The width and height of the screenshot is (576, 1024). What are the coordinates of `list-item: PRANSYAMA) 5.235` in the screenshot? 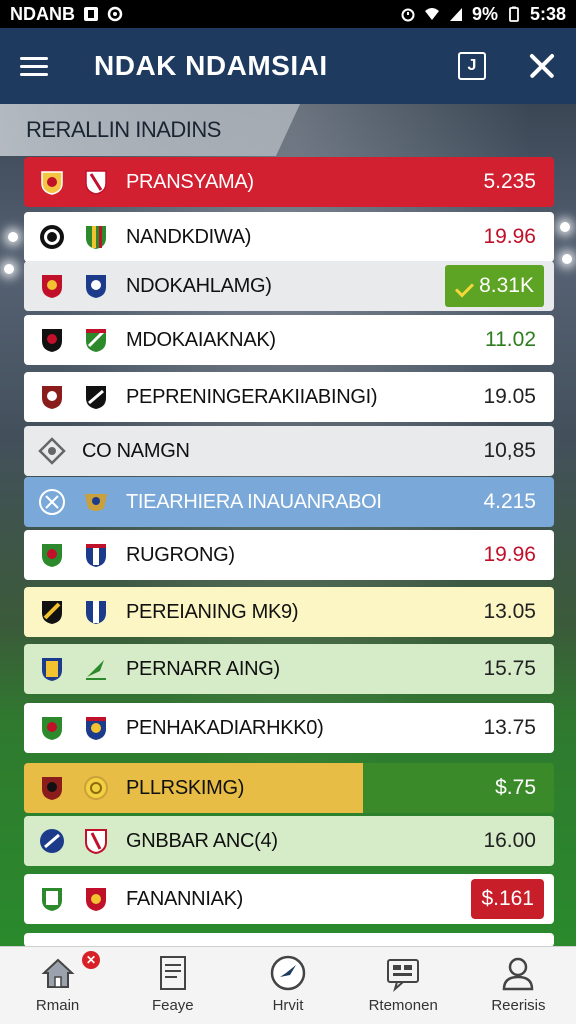 It's located at (289, 182).